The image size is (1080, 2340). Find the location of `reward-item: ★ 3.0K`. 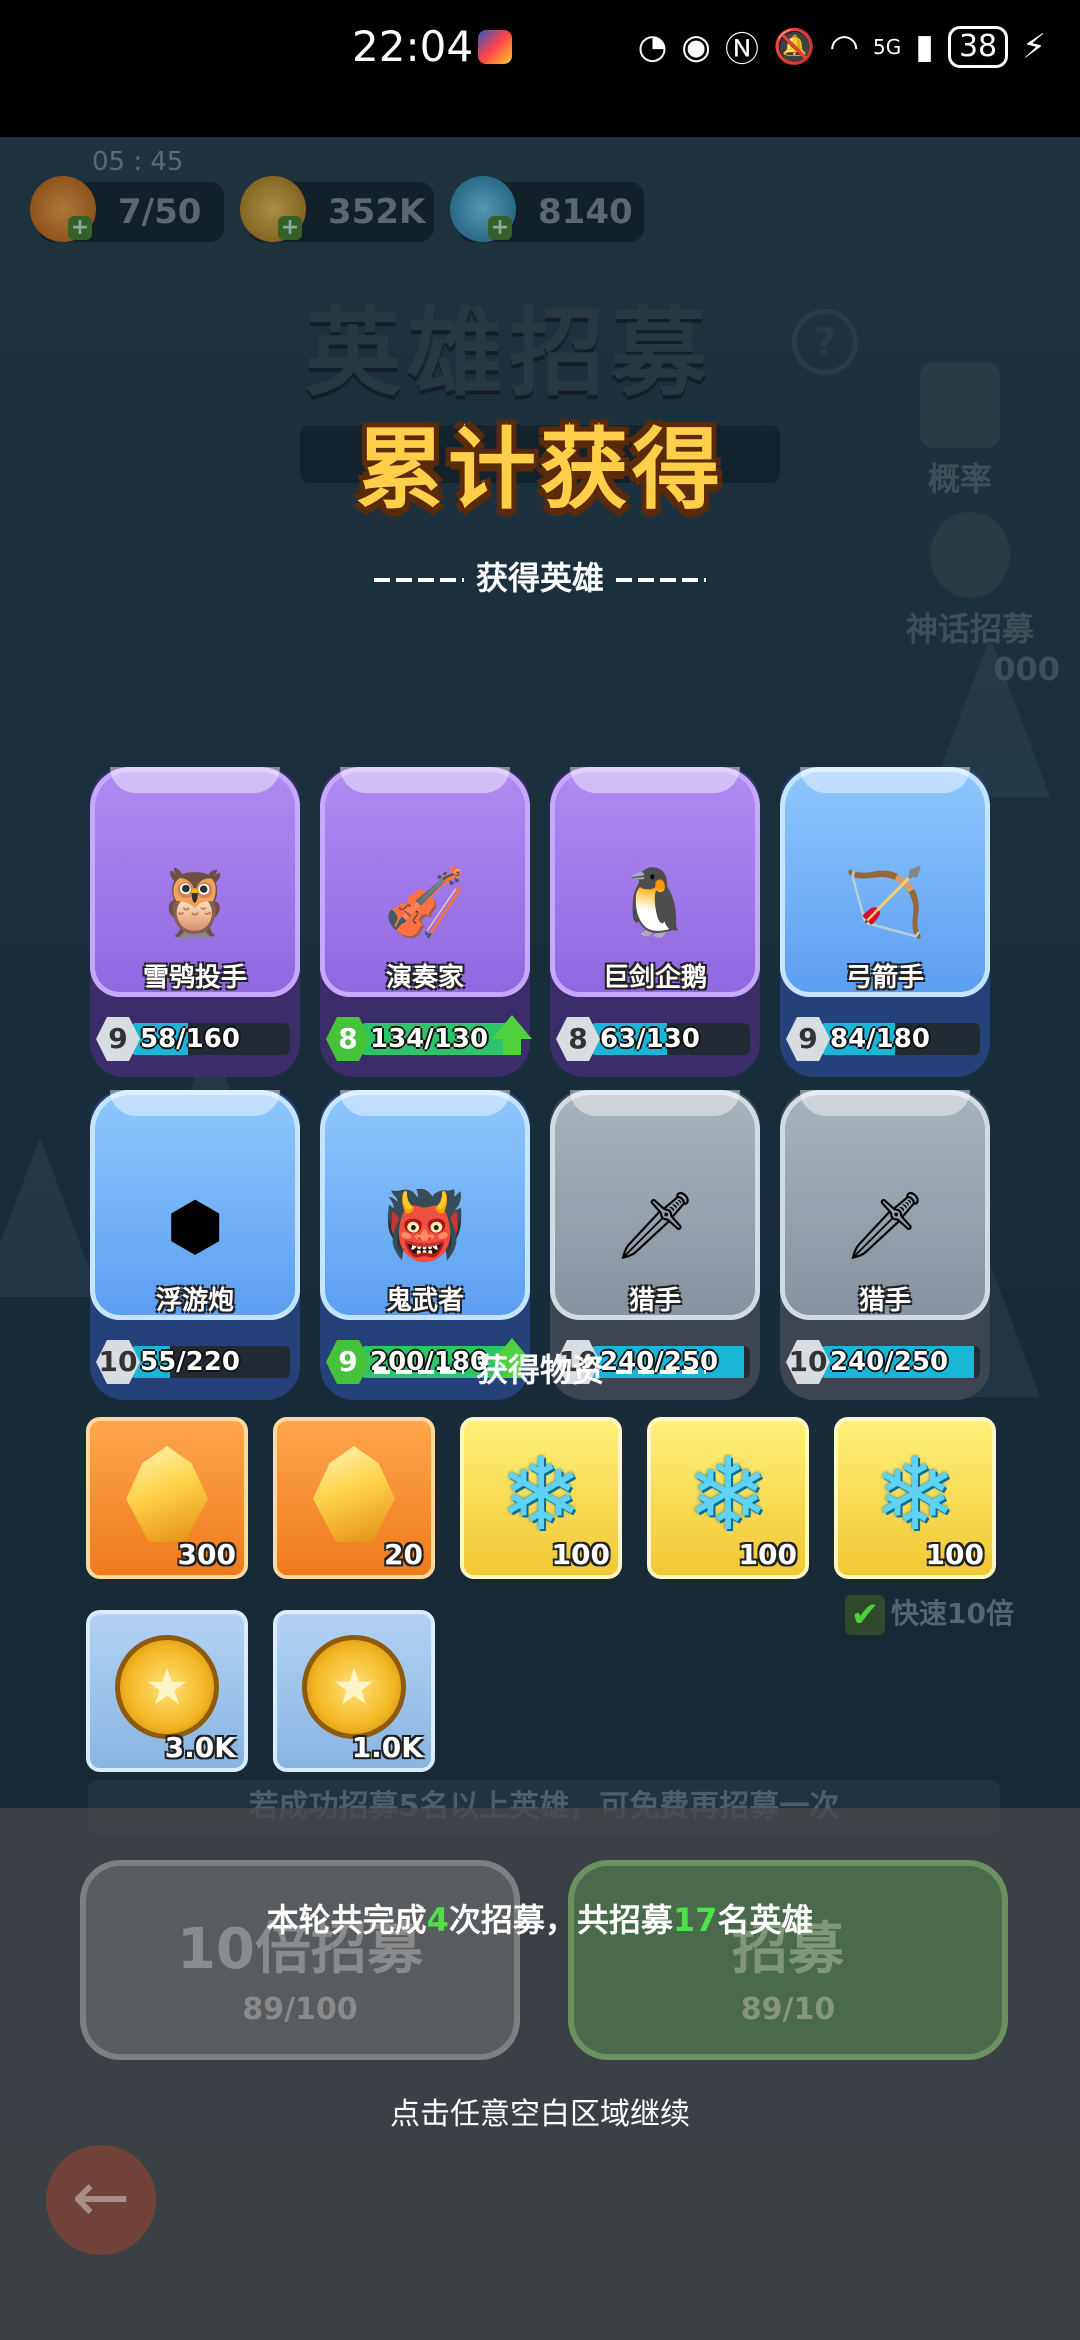

reward-item: ★ 3.0K is located at coordinates (167, 1691).